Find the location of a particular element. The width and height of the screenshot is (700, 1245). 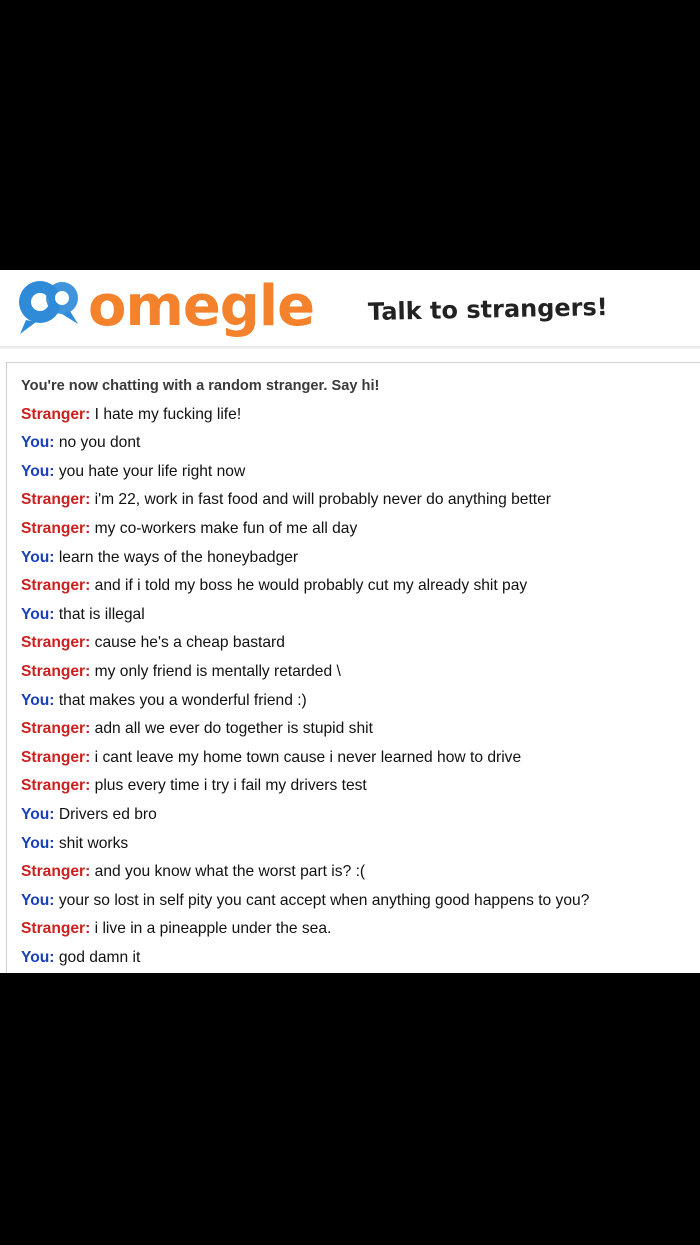

chat-message: You: god damn it is located at coordinates (360, 958).